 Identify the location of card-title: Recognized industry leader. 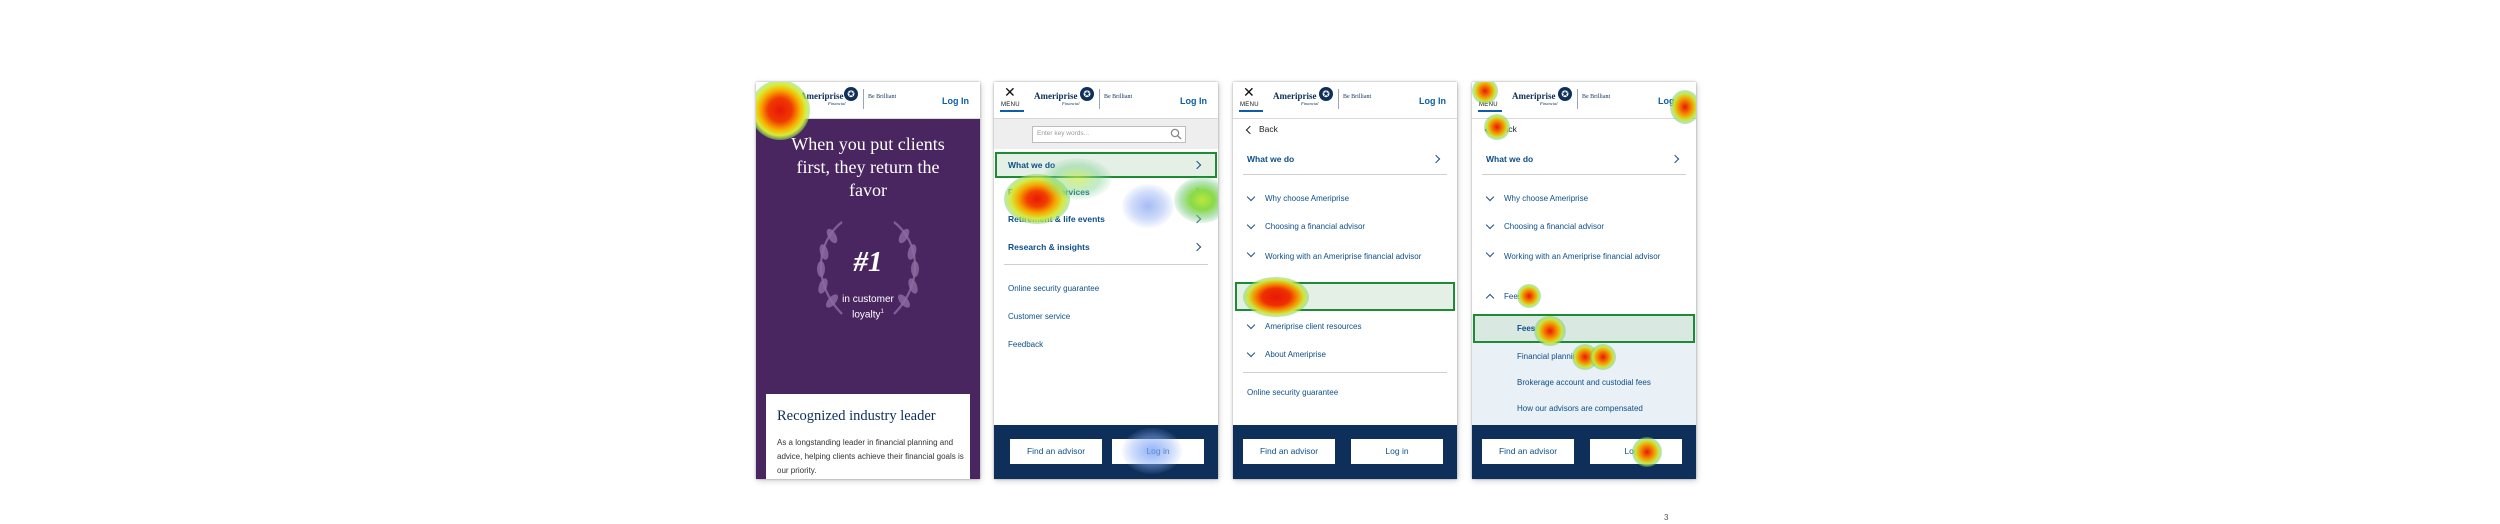
(856, 416).